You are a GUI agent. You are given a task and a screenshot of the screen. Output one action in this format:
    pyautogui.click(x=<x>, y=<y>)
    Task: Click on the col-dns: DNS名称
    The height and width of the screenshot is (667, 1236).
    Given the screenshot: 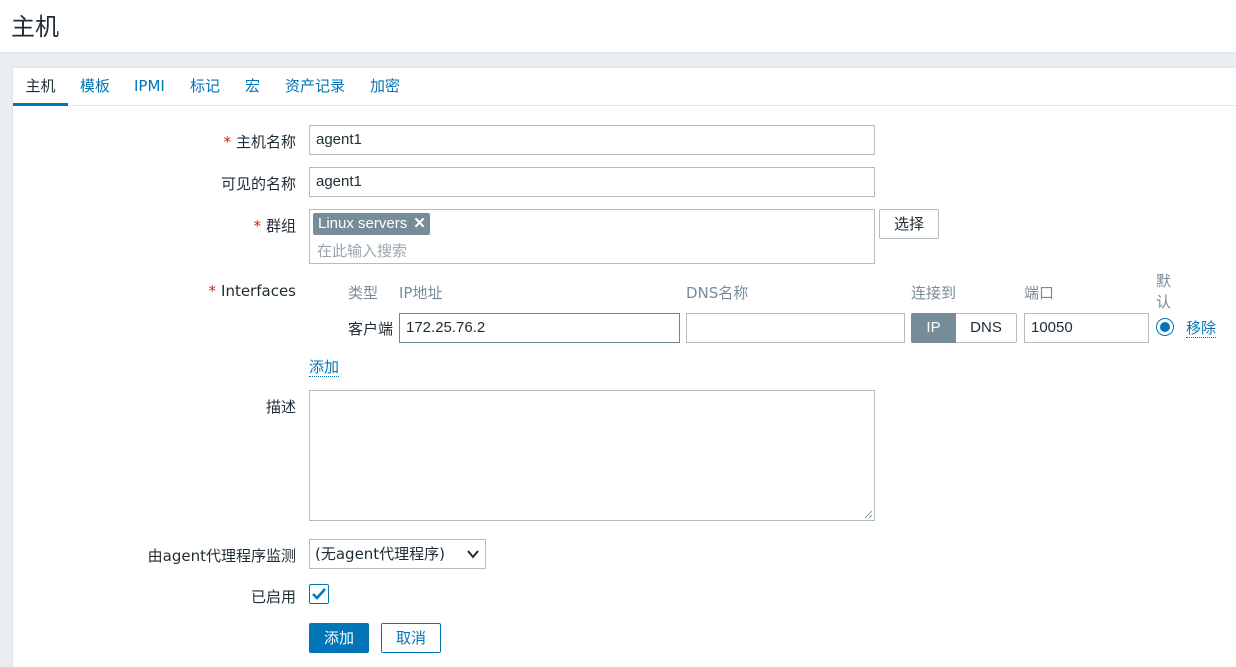 What is the action you would take?
    pyautogui.click(x=717, y=293)
    